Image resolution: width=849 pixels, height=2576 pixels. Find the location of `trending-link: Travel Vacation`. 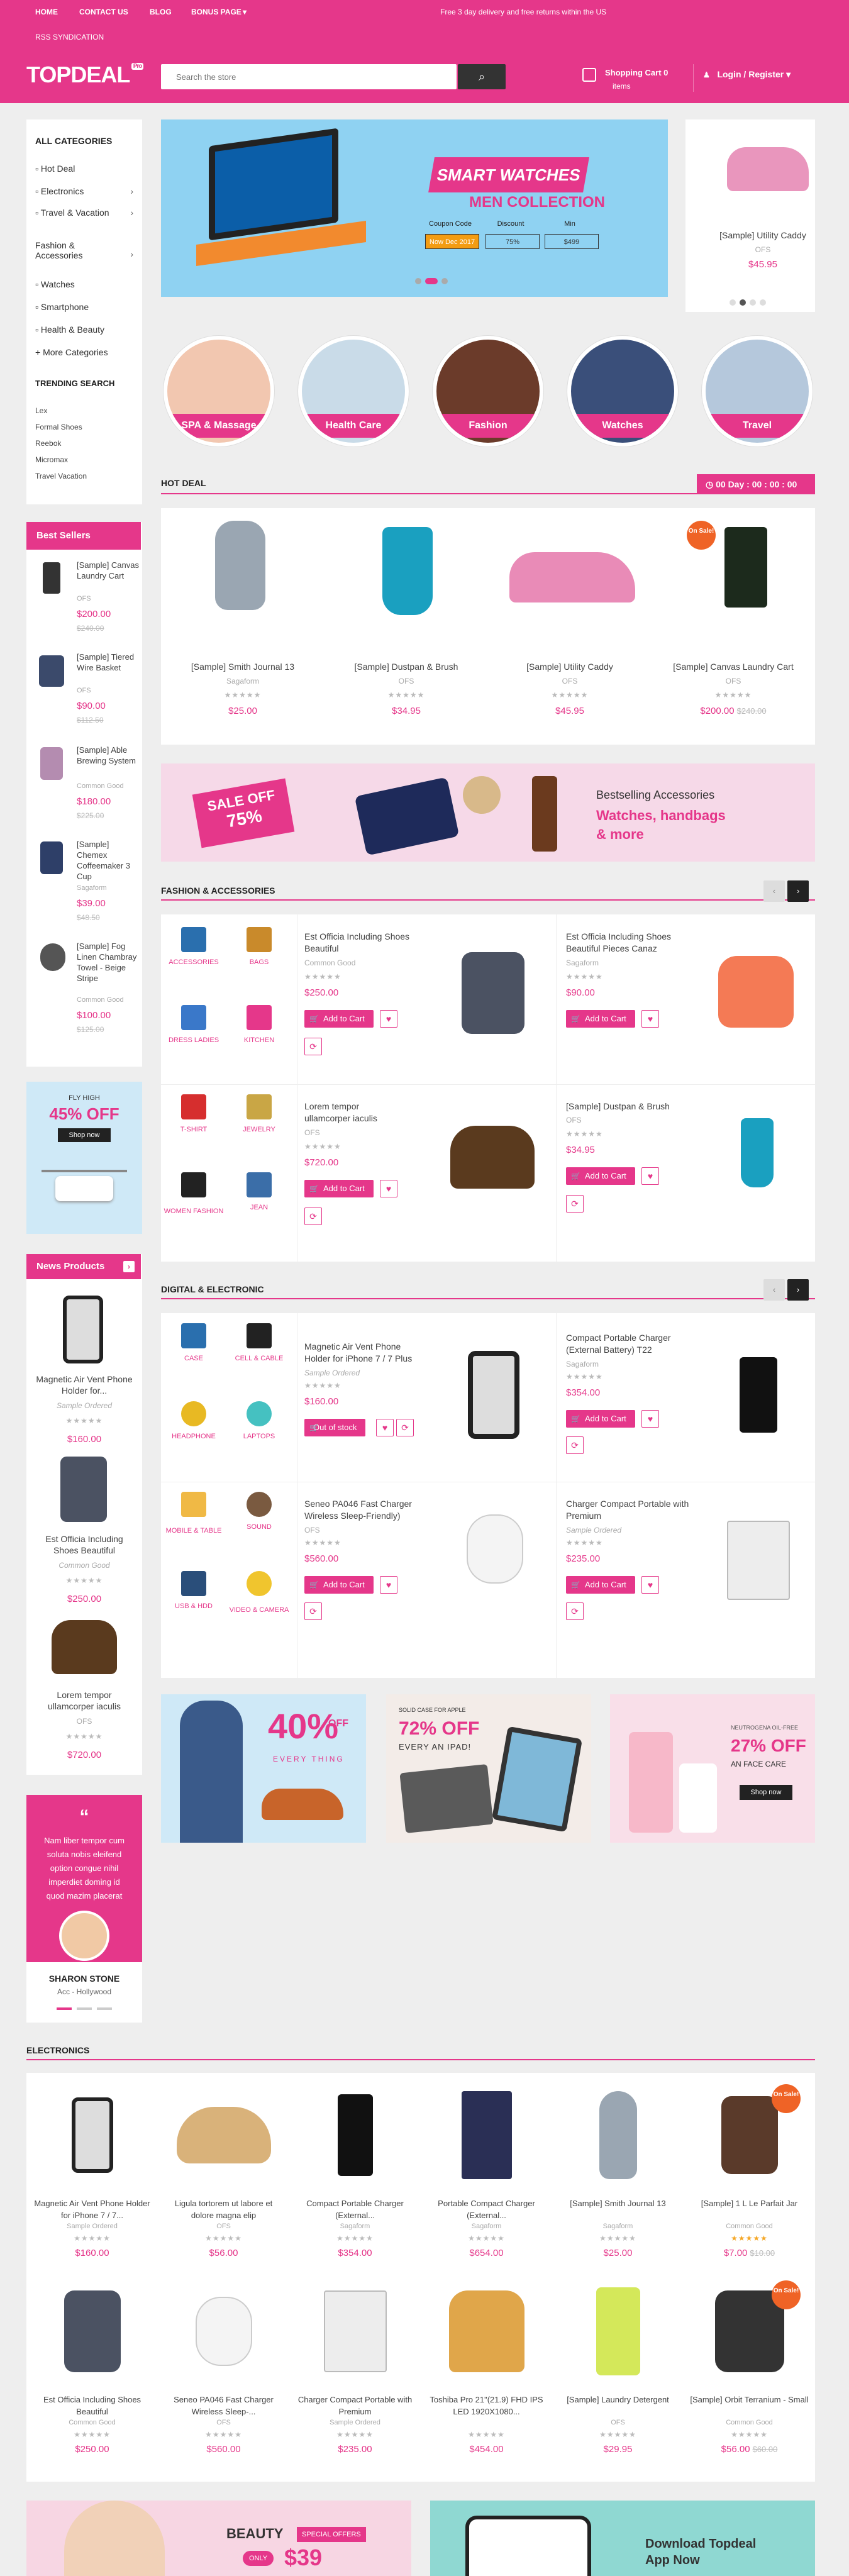

trending-link: Travel Vacation is located at coordinates (61, 476).